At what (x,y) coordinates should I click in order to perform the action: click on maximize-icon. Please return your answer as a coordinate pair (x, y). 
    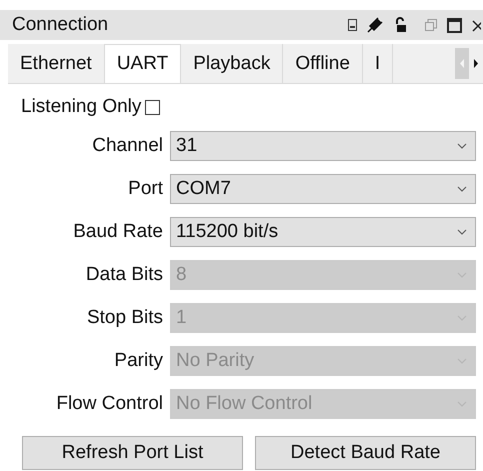
    Looking at the image, I should click on (454, 25).